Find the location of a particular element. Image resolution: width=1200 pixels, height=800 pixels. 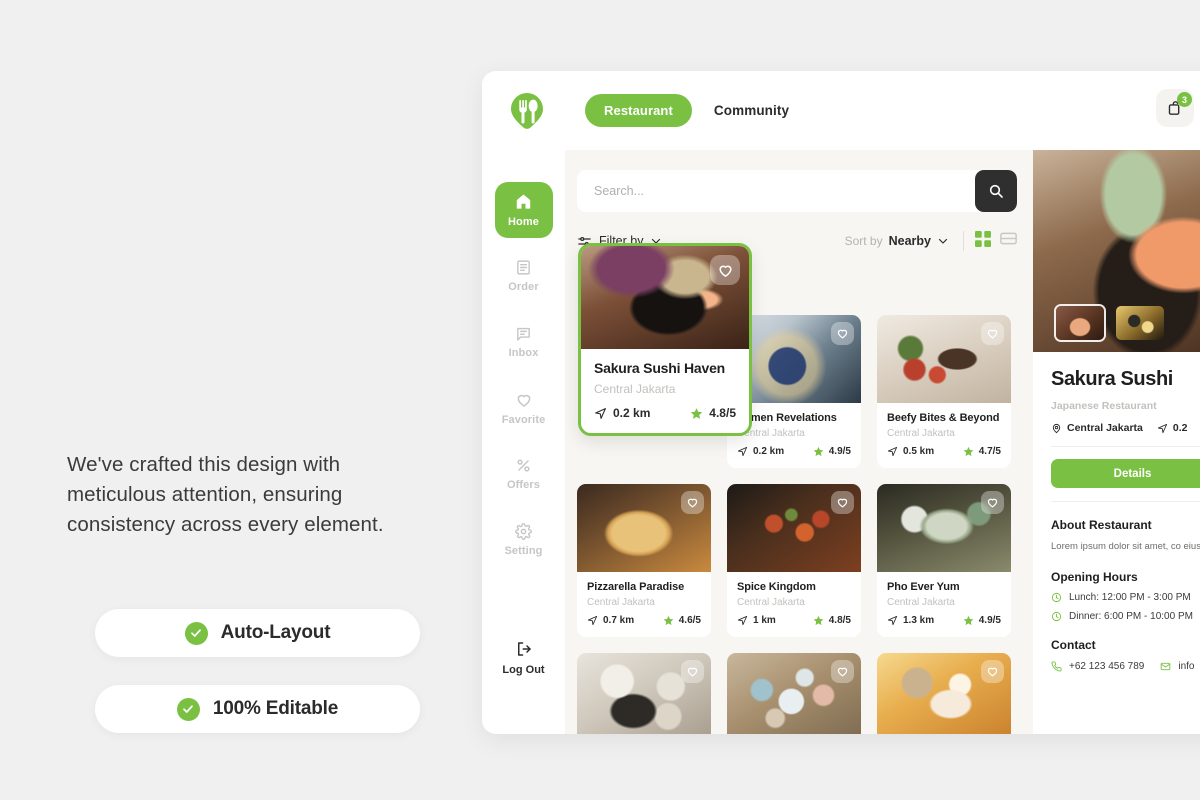

sort-by-value: Nearby is located at coordinates (909, 241).